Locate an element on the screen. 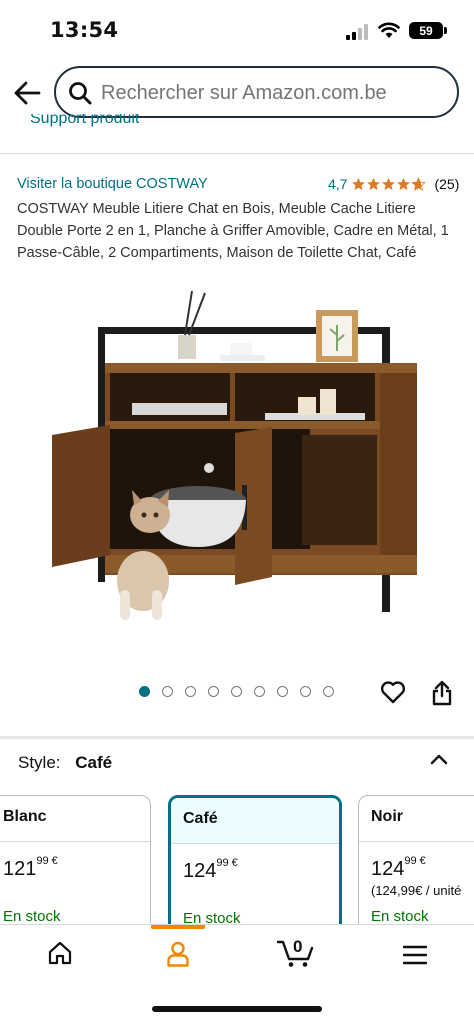 The height and width of the screenshot is (1024, 474). image-carousel-dots is located at coordinates (236, 691).